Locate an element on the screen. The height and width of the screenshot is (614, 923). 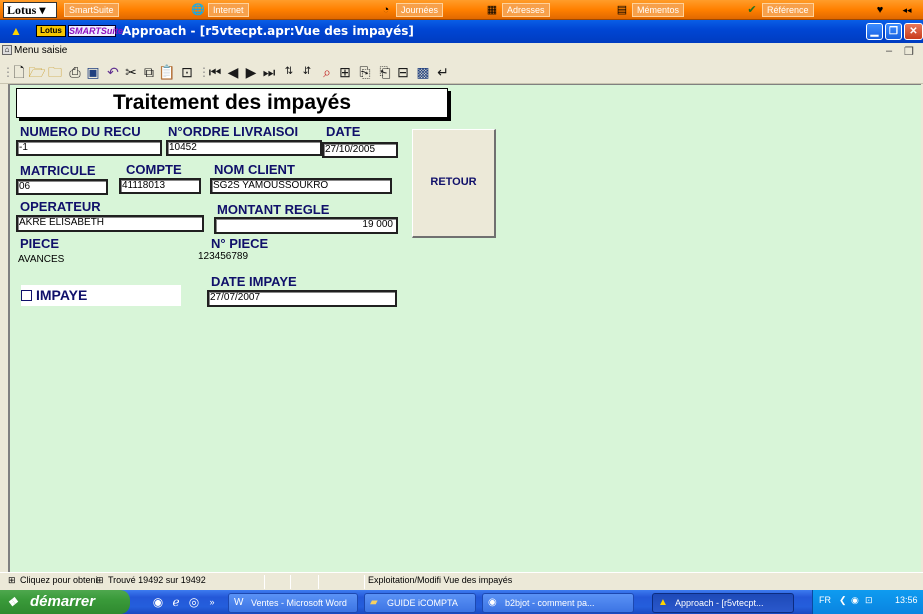
duplicate-icon: ⎗ is located at coordinates (385, 72).